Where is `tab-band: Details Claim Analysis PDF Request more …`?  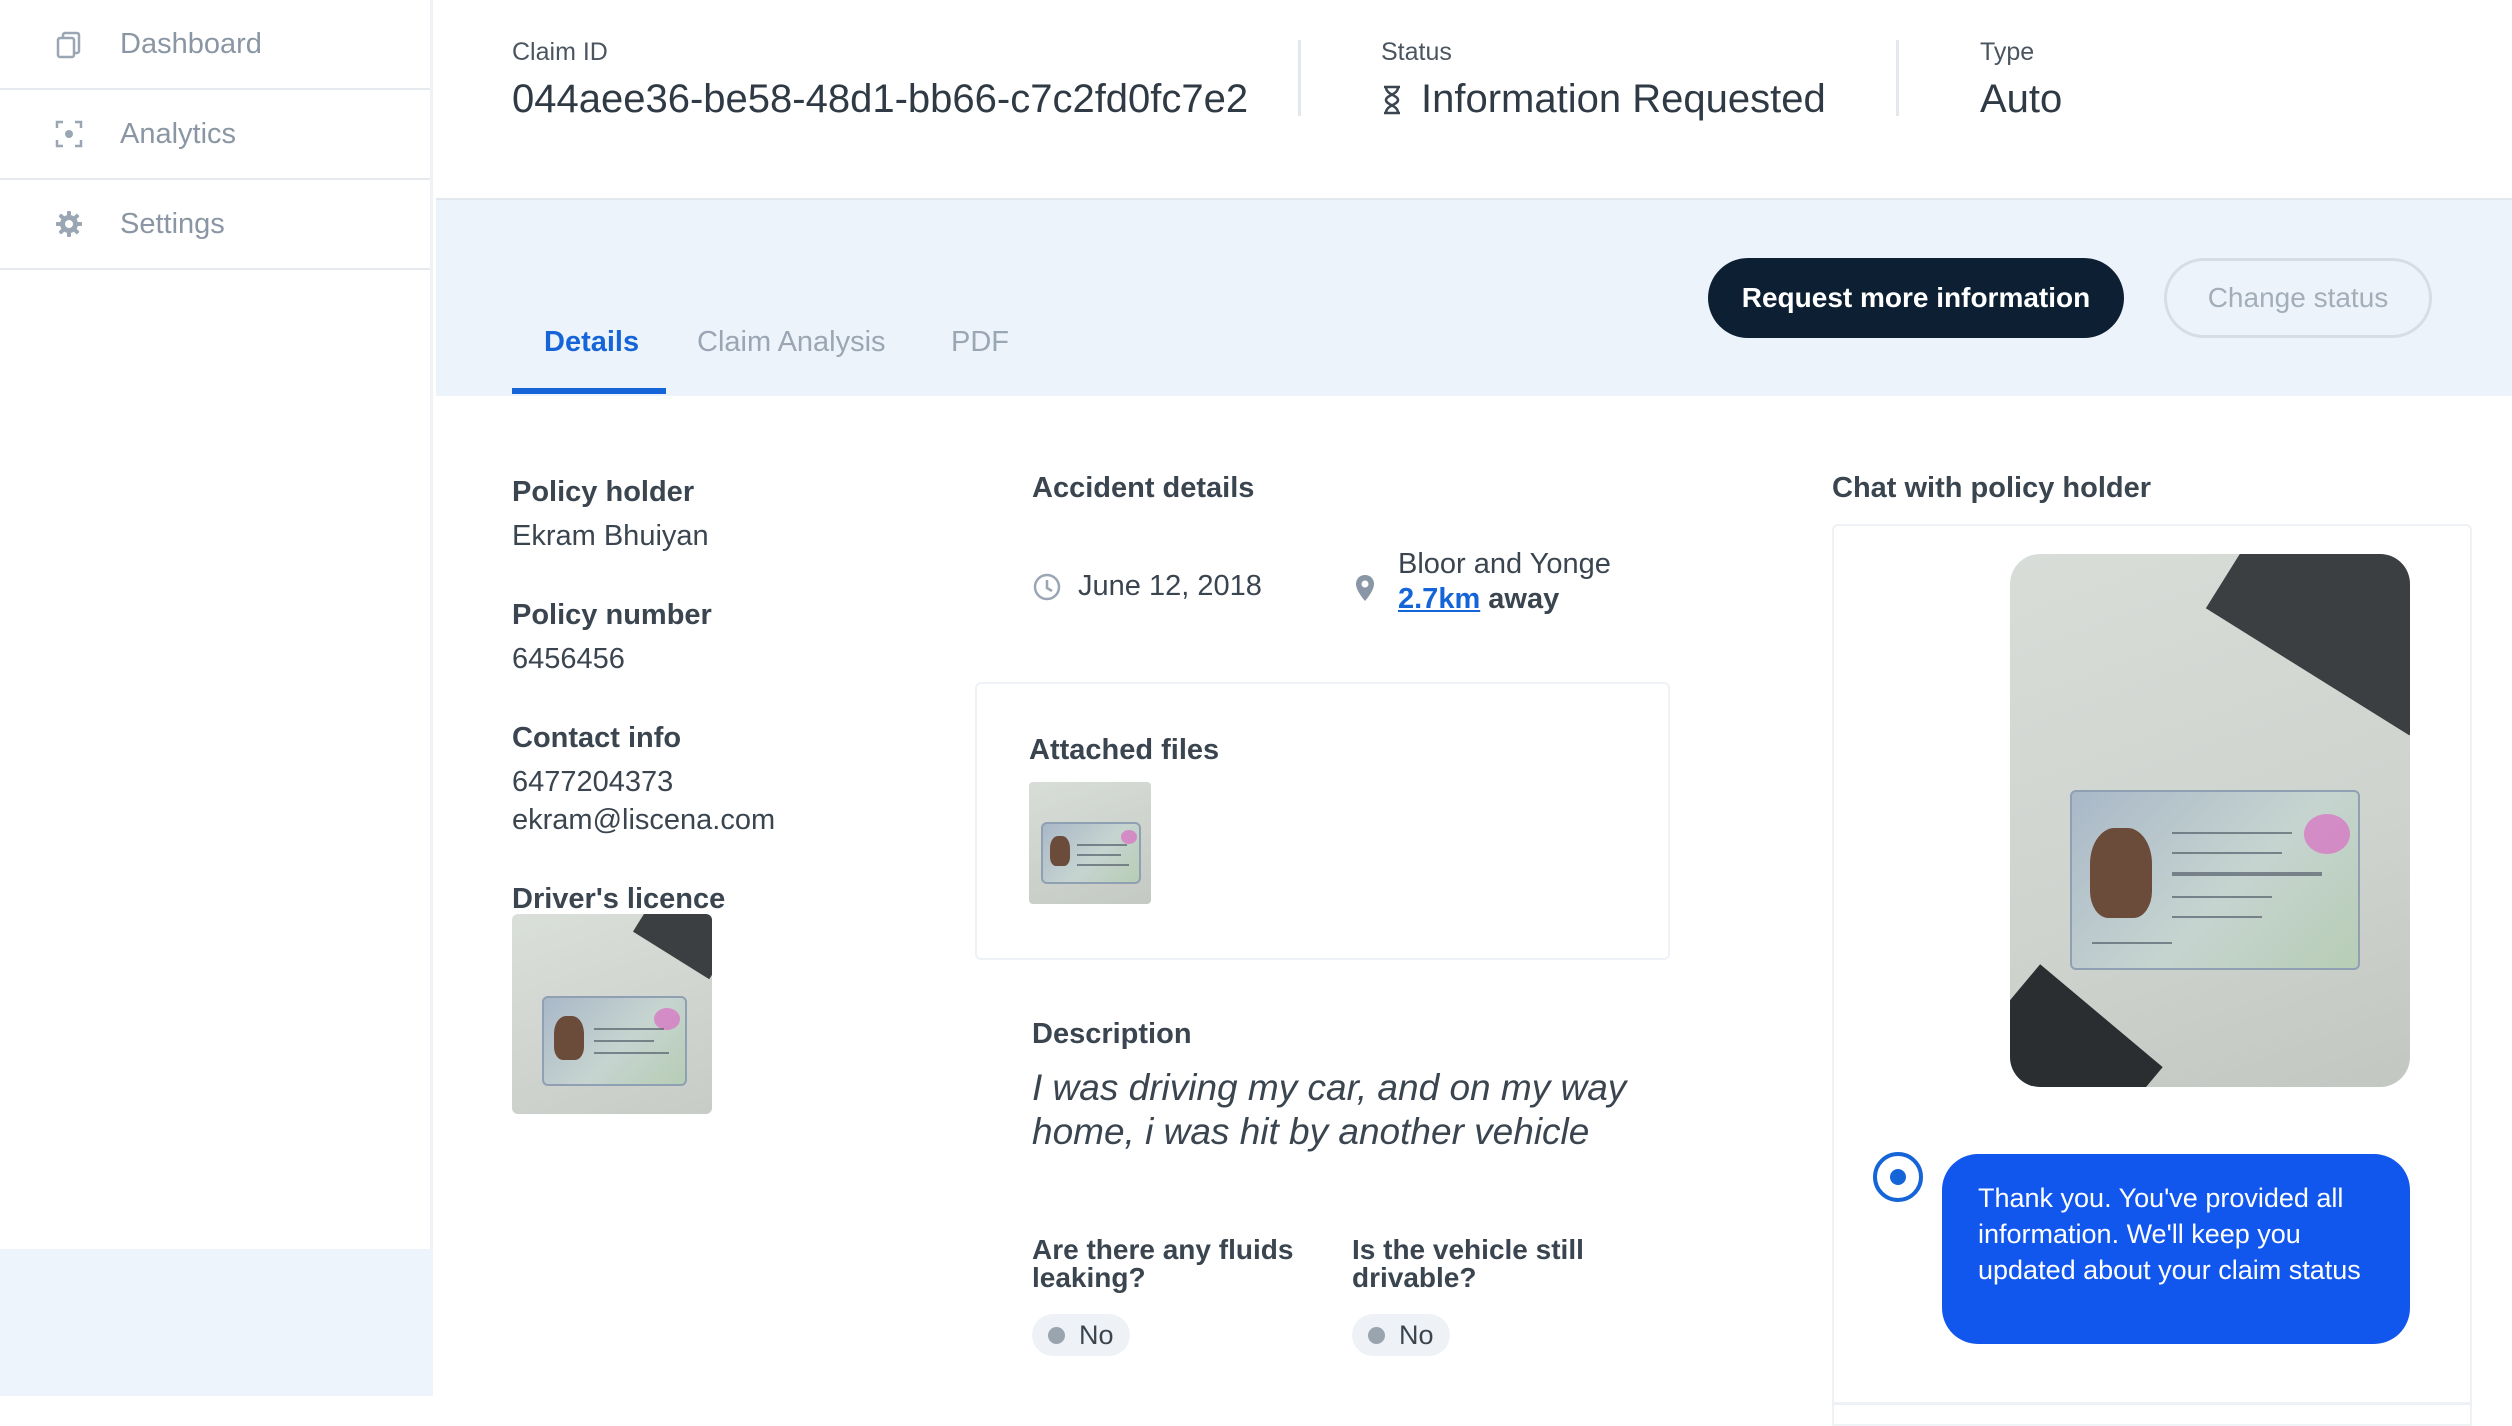 tab-band: Details Claim Analysis PDF Request more … is located at coordinates (1474, 298).